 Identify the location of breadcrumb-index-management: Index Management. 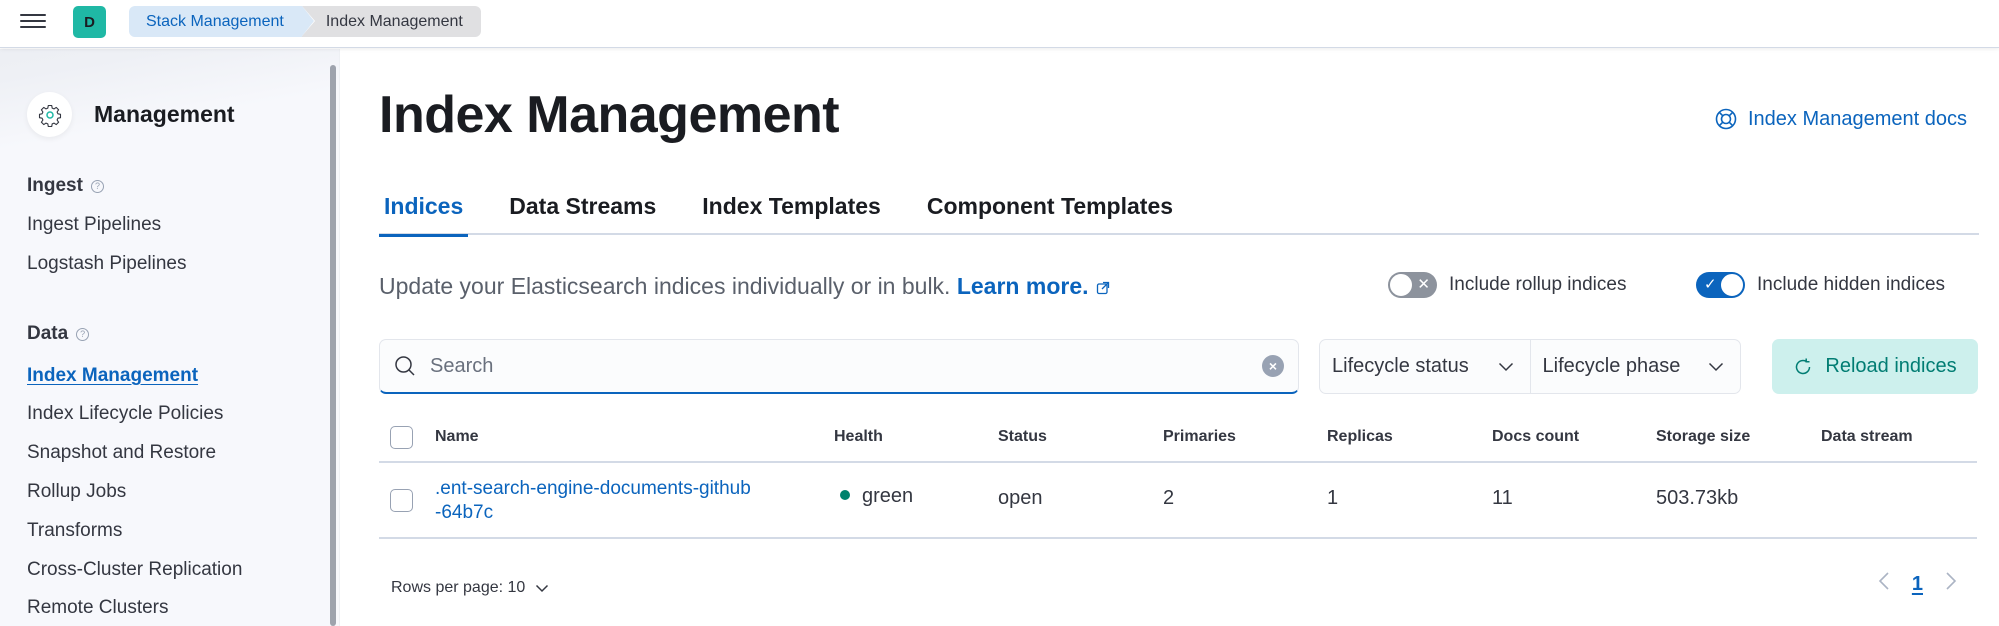
(391, 21).